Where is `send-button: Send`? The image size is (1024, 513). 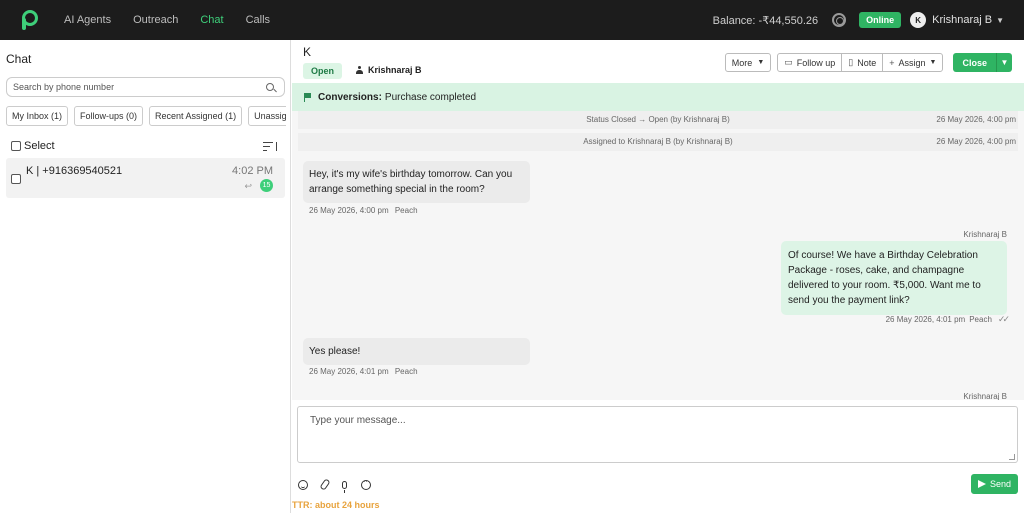
send-button: Send is located at coordinates (994, 484).